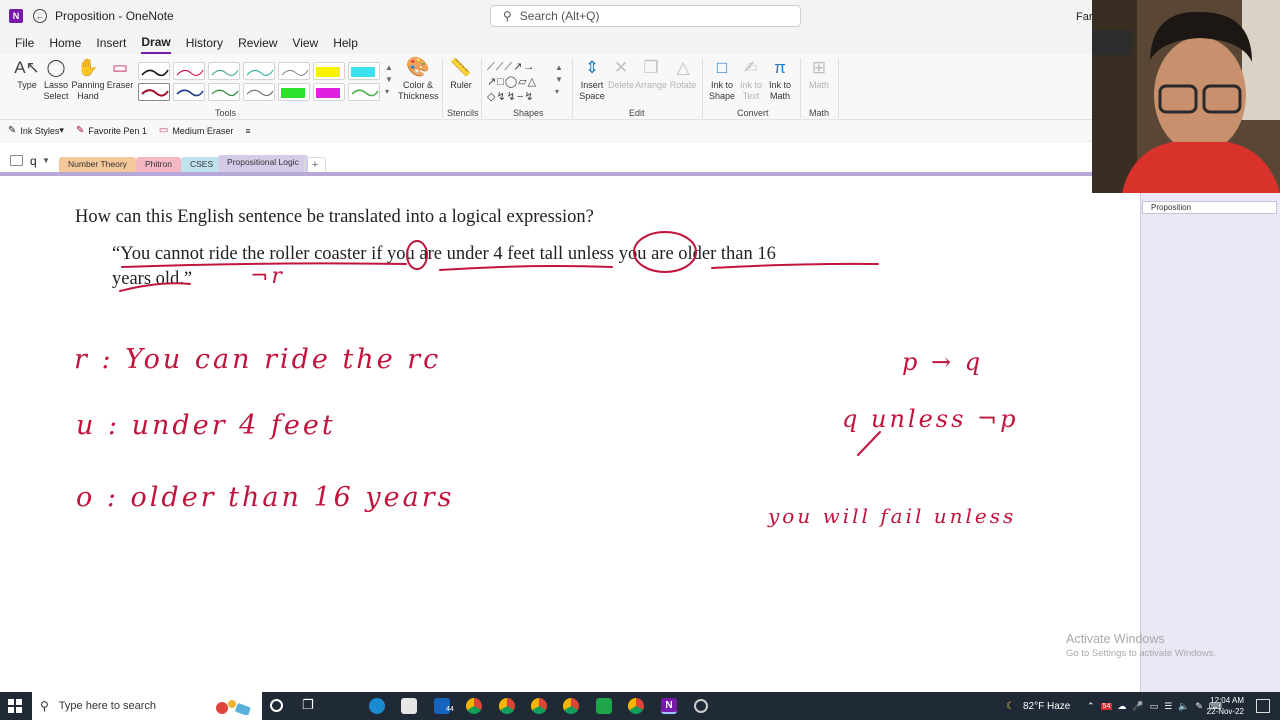  What do you see at coordinates (1209, 207) in the screenshot?
I see `page-item-proposition: Proposition` at bounding box center [1209, 207].